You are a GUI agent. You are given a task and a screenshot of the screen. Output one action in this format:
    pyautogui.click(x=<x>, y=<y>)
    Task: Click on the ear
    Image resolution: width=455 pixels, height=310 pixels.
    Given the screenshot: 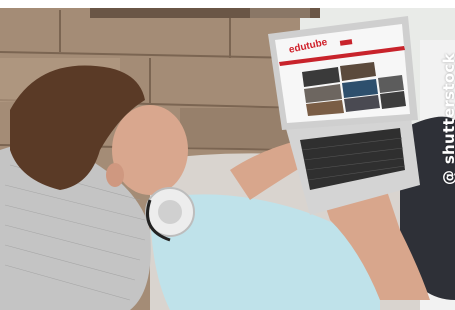 What is the action you would take?
    pyautogui.click(x=115, y=175)
    